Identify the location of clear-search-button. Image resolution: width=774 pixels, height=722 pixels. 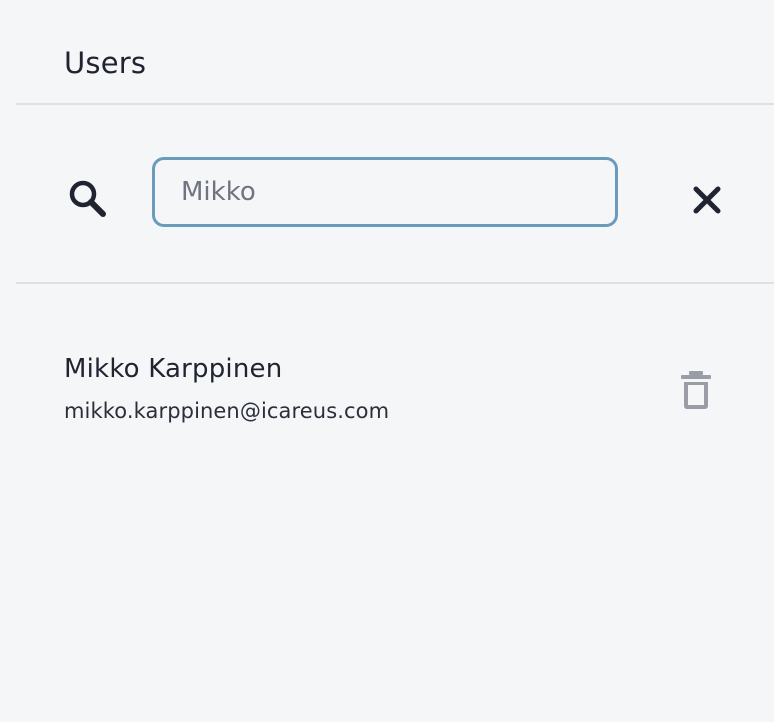
(707, 200).